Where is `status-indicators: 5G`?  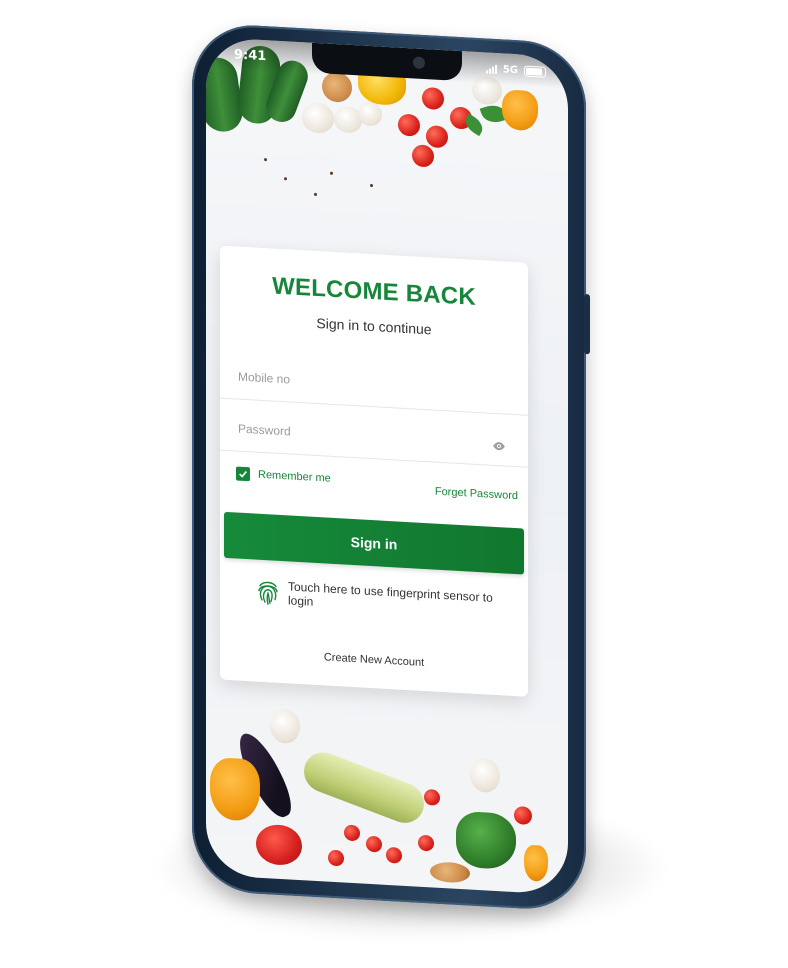
status-indicators: 5G is located at coordinates (515, 70).